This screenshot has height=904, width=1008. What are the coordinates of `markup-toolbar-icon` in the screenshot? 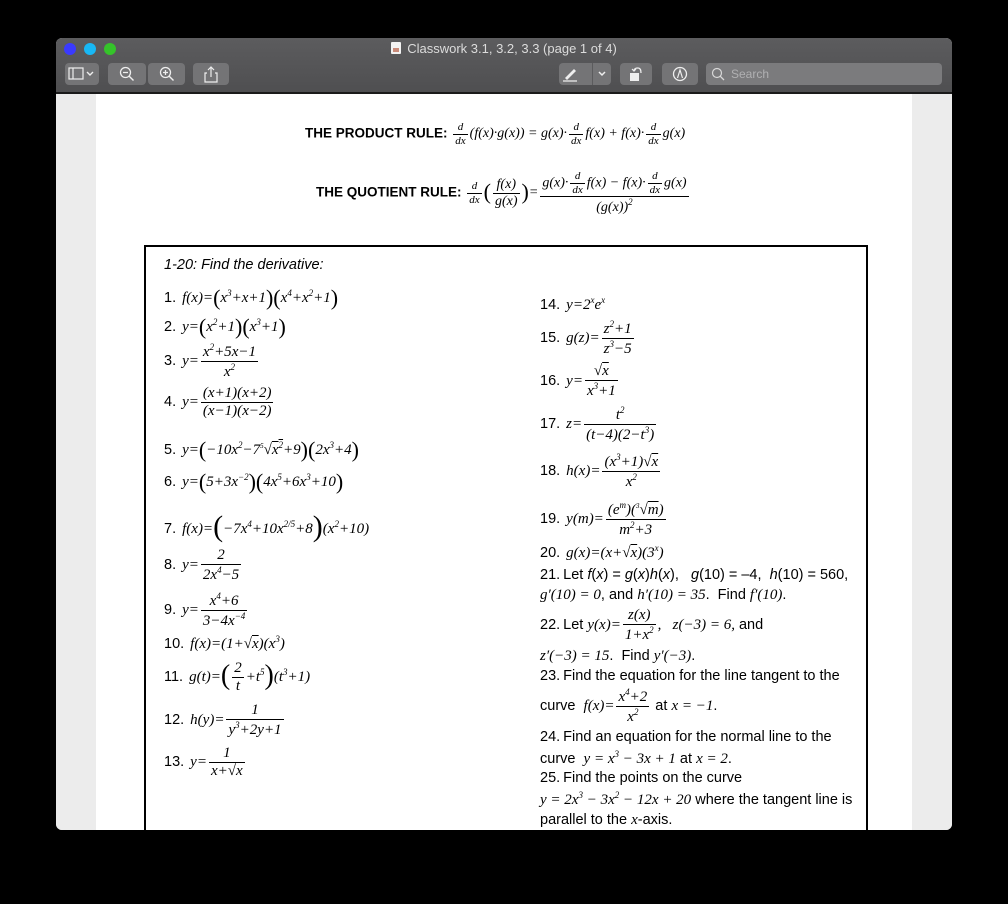 It's located at (680, 74).